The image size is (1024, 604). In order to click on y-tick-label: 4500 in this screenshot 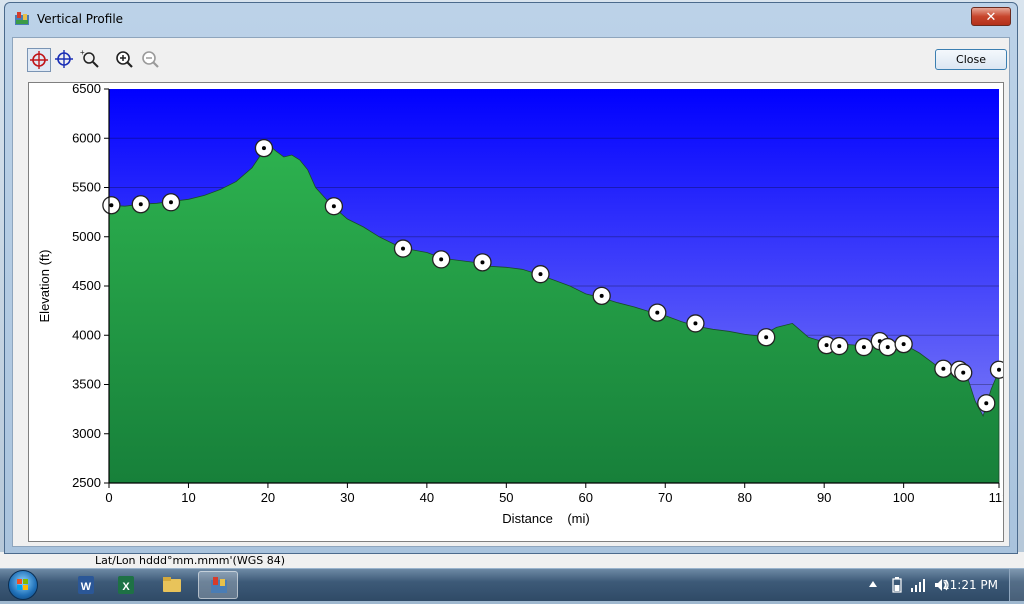, I will do `click(86, 285)`.